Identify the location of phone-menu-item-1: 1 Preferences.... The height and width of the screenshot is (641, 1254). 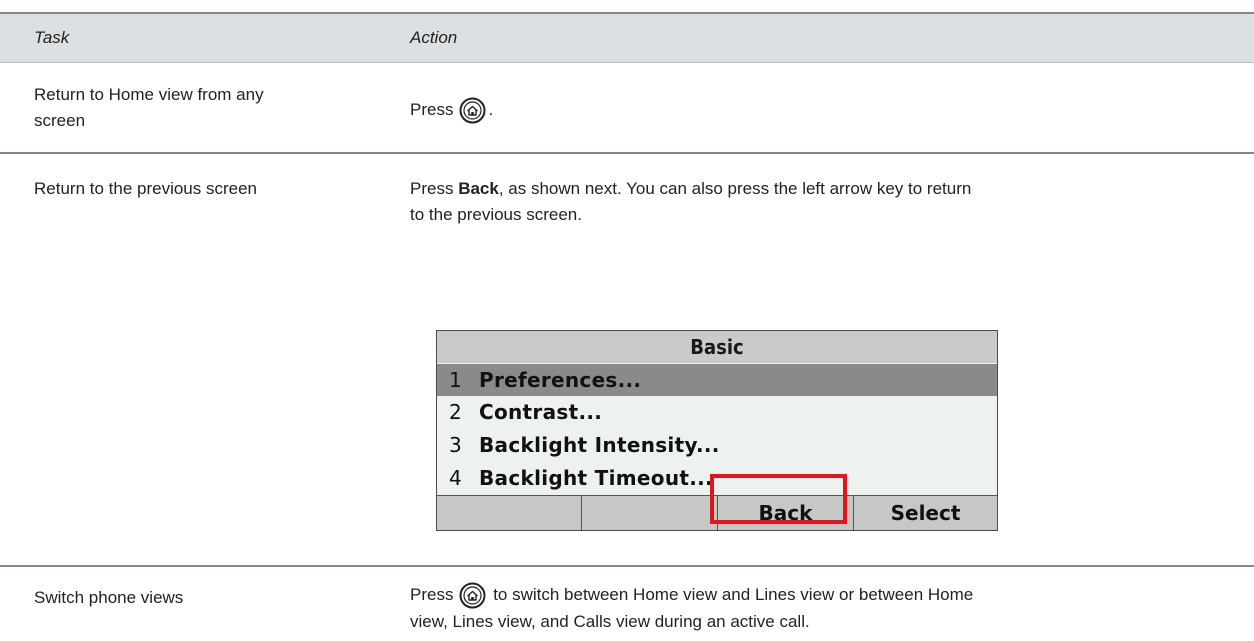
(717, 380).